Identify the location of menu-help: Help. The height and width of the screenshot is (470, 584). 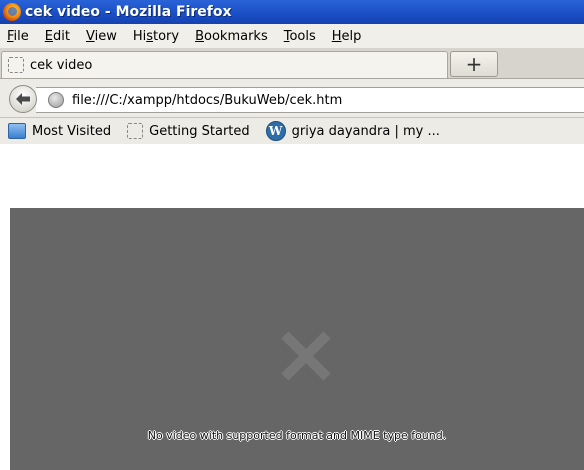
(348, 36).